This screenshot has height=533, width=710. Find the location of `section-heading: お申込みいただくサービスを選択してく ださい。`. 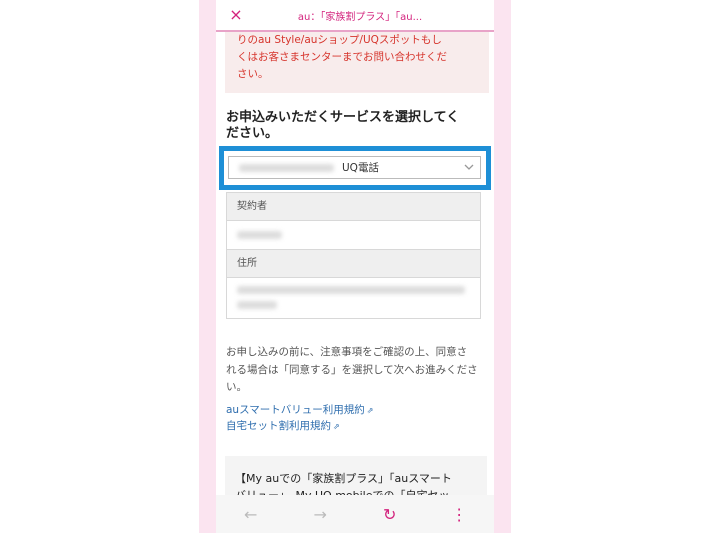

section-heading: お申込みいただくサービスを選択してく ださい。 is located at coordinates (357, 126).